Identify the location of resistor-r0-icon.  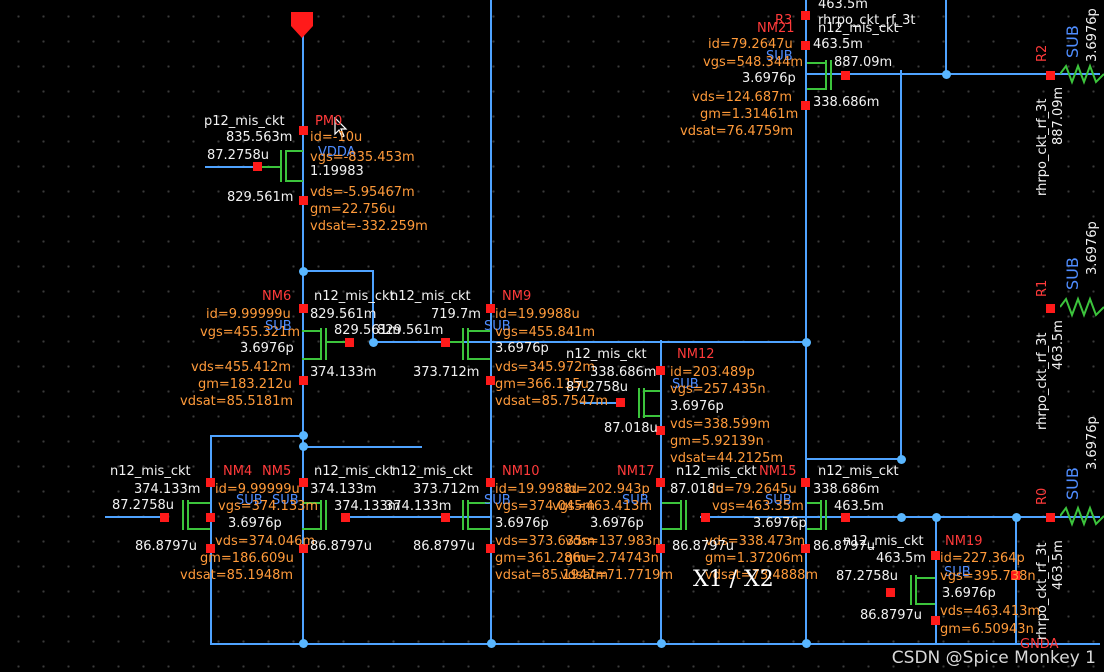
(1082, 516).